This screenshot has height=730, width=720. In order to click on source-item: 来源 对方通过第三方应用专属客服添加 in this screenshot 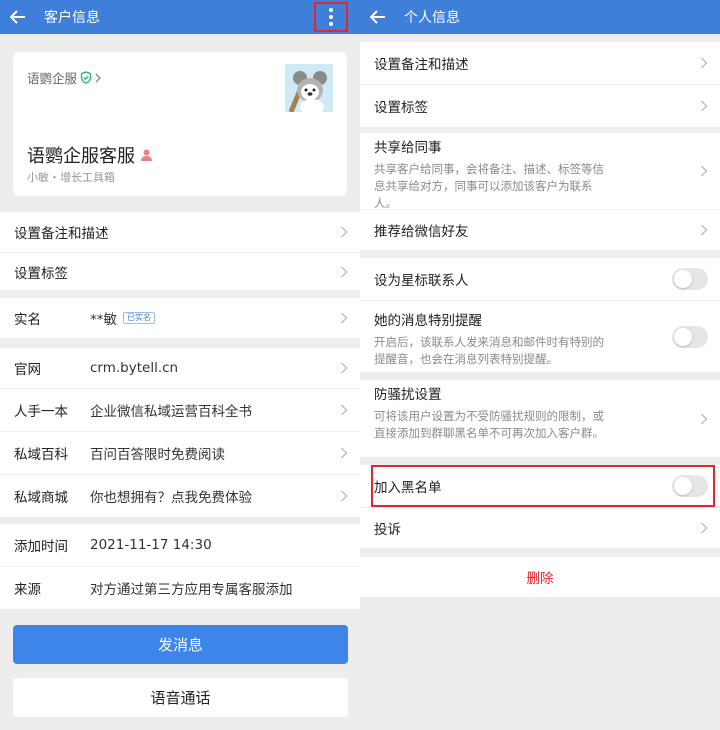, I will do `click(180, 588)`.